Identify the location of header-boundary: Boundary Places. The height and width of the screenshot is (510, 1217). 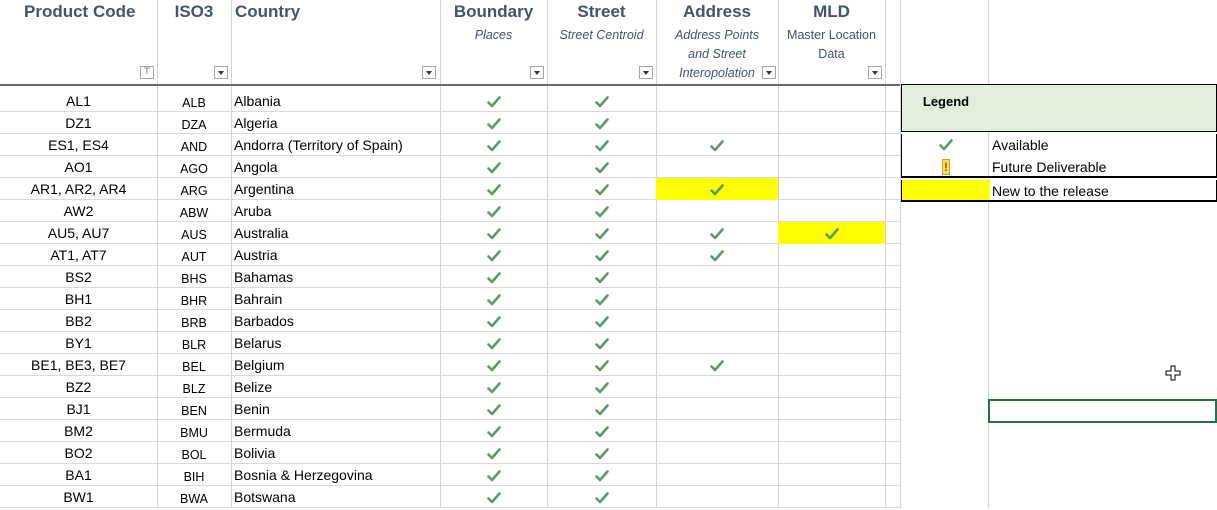
(493, 42).